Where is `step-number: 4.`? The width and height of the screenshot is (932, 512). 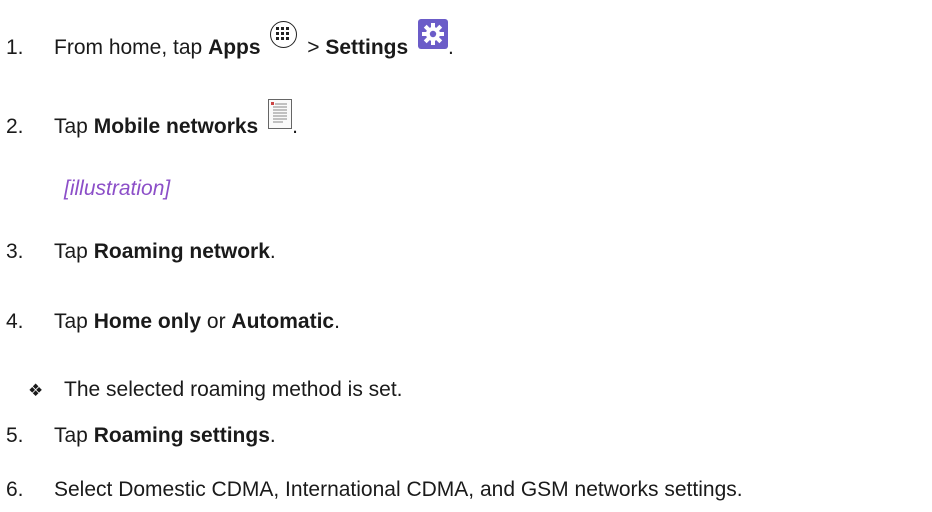 step-number: 4. is located at coordinates (15, 321).